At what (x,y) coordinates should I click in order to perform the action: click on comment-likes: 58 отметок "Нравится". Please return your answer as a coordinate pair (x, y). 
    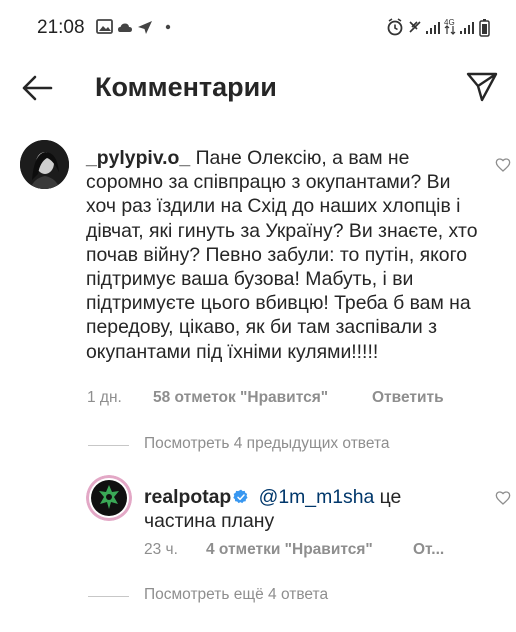
    Looking at the image, I should click on (240, 398).